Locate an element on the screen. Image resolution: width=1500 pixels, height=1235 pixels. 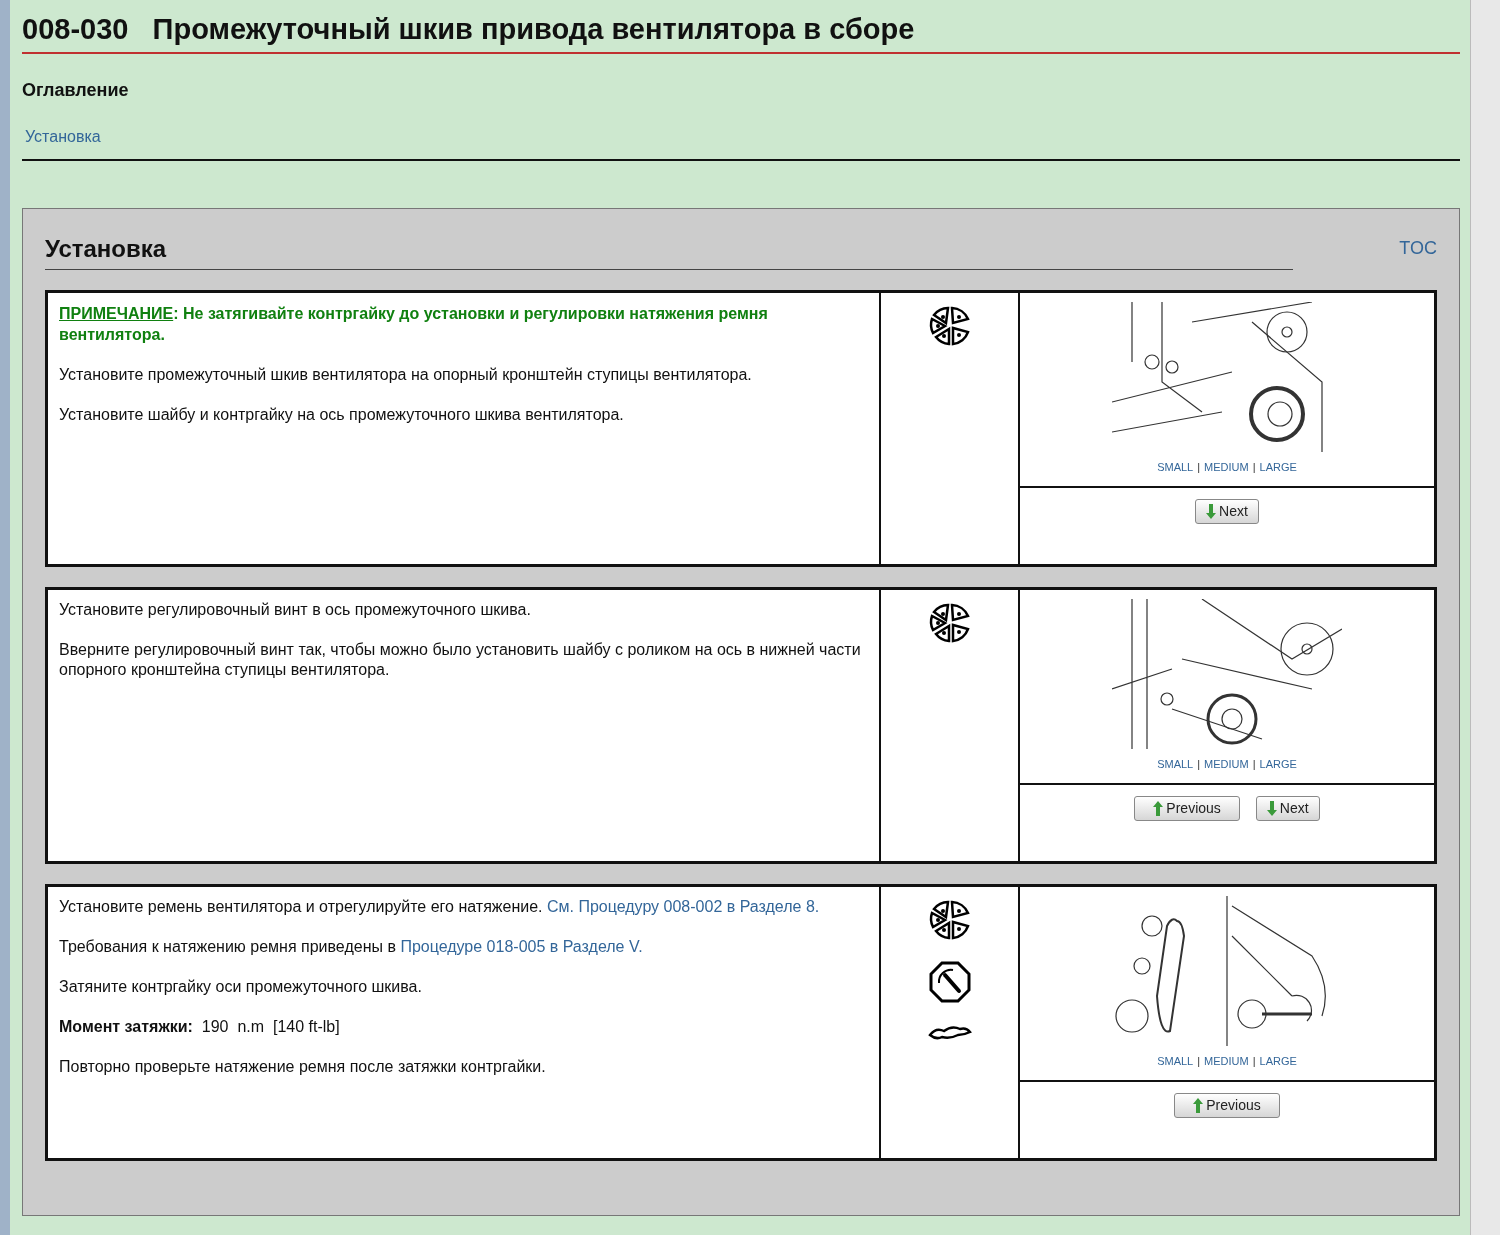
instruction-text: Установите ремень вентилятора и отрегулируйте его натяжение. См. Процедуру 008-002 в Разделе 8. is located at coordinates (440, 907).